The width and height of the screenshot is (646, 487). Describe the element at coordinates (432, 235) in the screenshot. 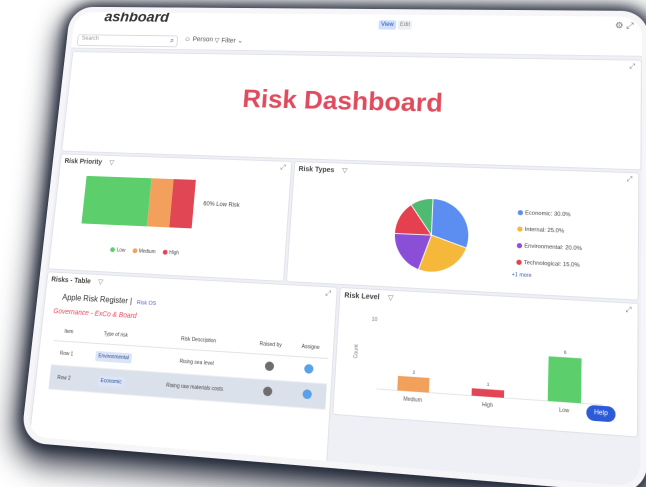

I see `risk-types-pie` at that location.